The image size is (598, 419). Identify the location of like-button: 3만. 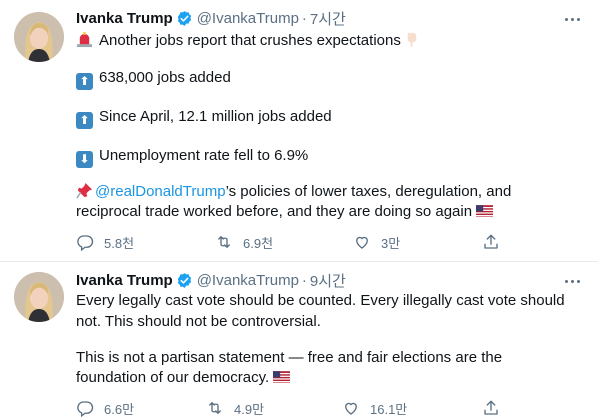
(376, 242).